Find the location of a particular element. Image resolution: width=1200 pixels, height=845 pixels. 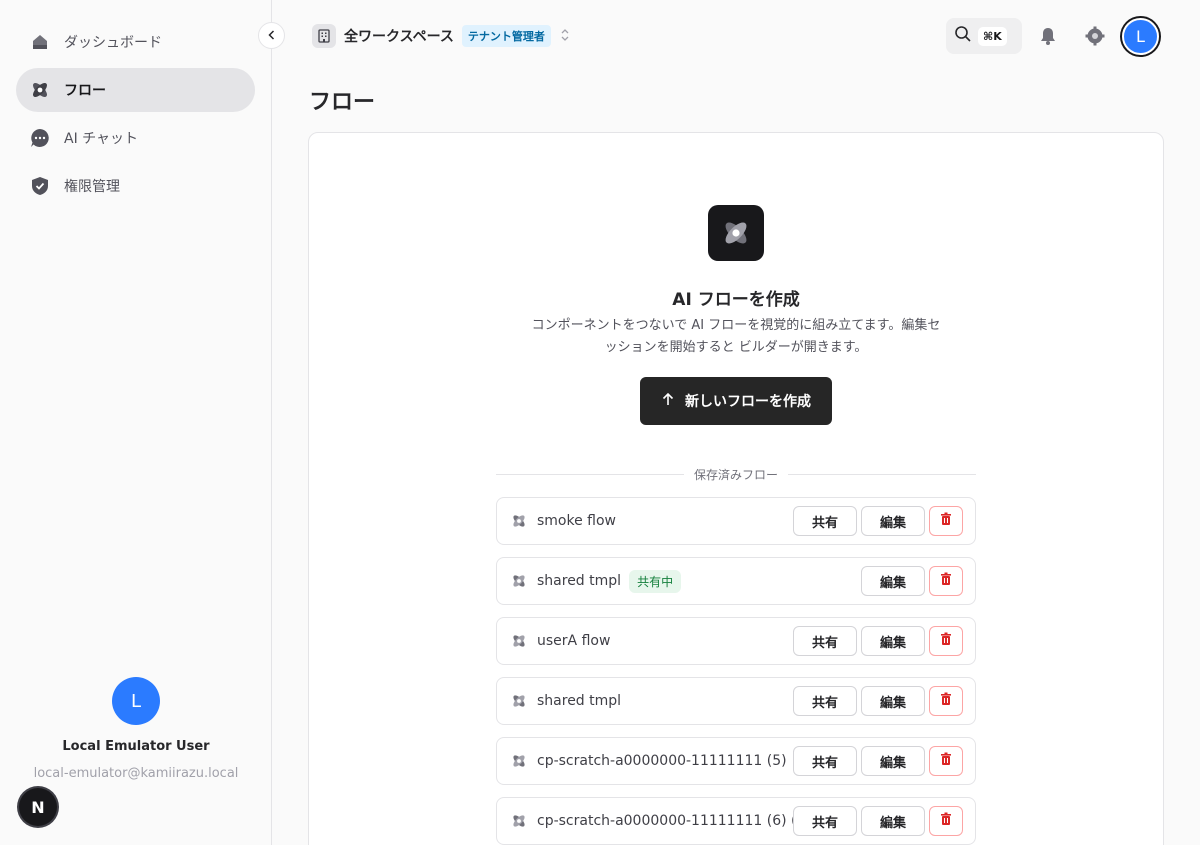

workspace-name: 全ワークスペース is located at coordinates (399, 37).